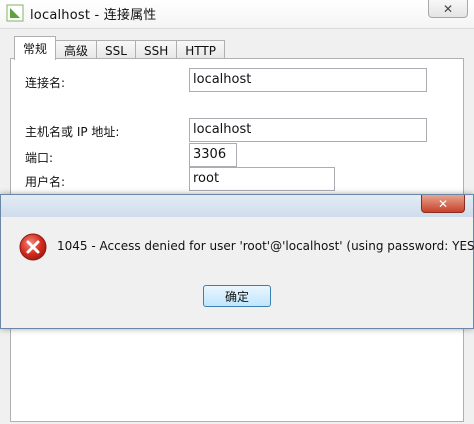  What do you see at coordinates (45, 182) in the screenshot?
I see `user-label: 用户名:` at bounding box center [45, 182].